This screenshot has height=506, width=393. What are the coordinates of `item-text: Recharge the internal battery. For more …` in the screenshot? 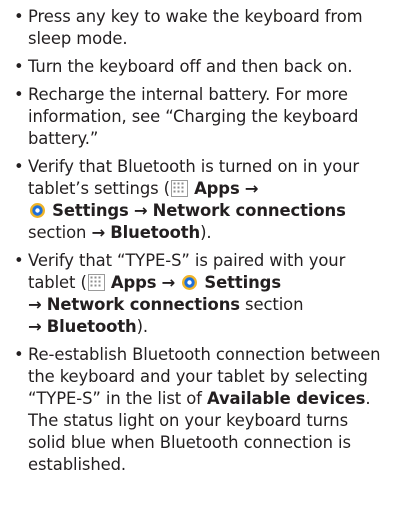 It's located at (193, 116).